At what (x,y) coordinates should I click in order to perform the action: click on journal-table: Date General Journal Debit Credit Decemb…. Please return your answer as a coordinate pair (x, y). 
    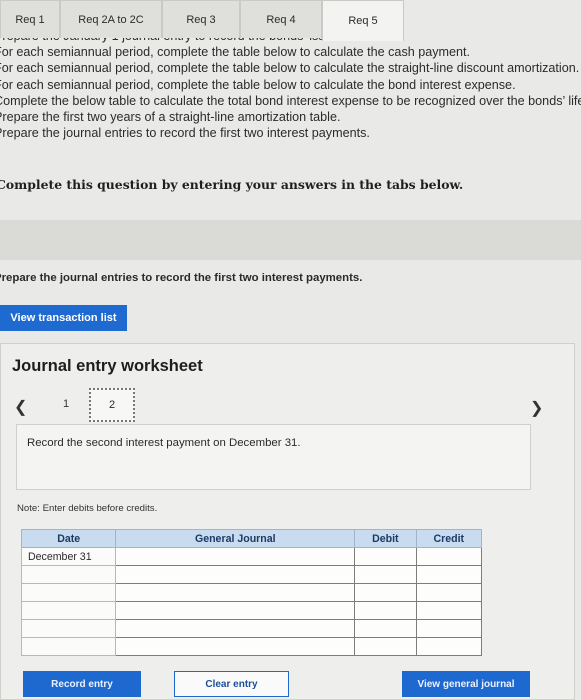
    Looking at the image, I should click on (251, 592).